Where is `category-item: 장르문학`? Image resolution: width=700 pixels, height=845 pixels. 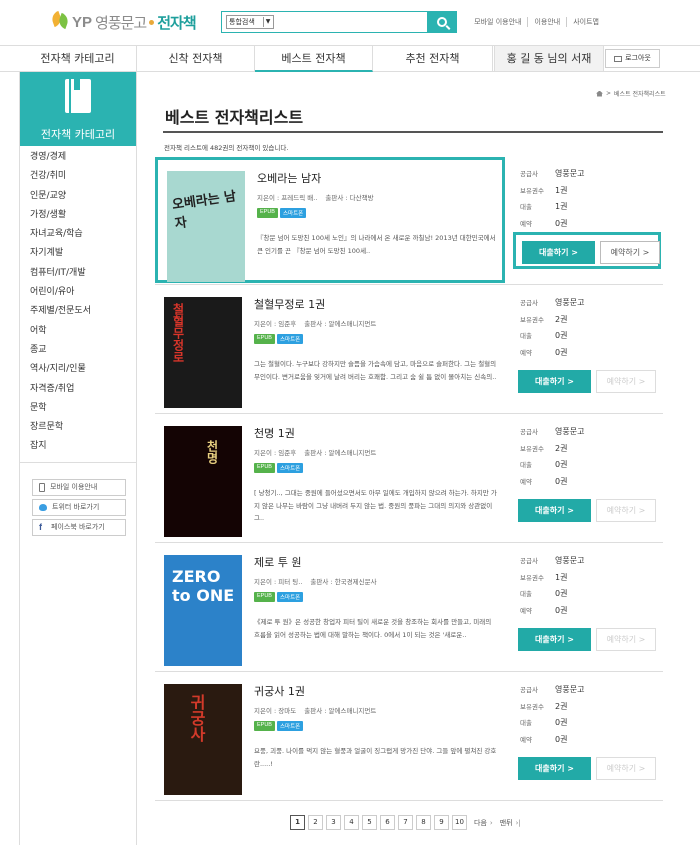
category-item: 장르문학 is located at coordinates (83, 427).